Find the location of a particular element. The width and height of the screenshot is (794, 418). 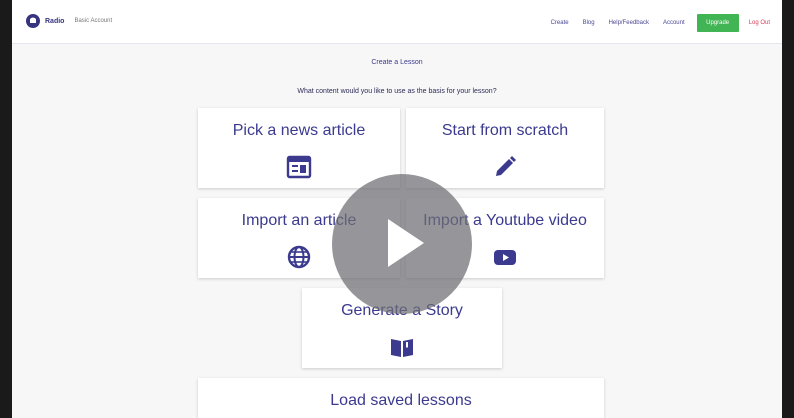

load-saved-lessons-card: Load saved lessons is located at coordinates (401, 398).